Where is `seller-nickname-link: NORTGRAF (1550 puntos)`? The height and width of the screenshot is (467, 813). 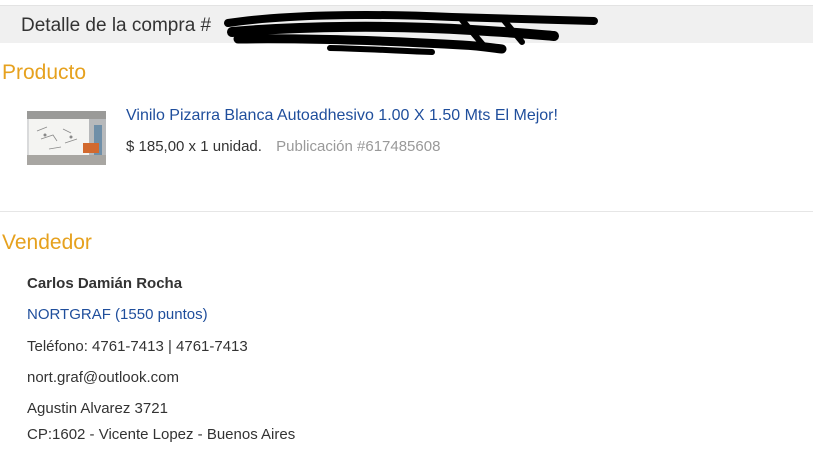 seller-nickname-link: NORTGRAF (1550 puntos) is located at coordinates (117, 314).